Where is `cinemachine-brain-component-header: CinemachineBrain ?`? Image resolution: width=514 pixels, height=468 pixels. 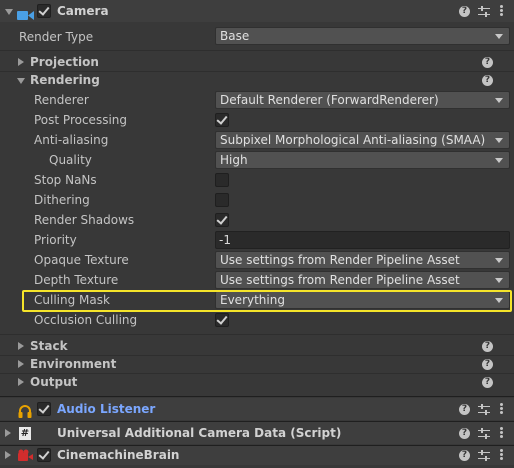
cinemachine-brain-component-header: CinemachineBrain ? is located at coordinates (257, 455).